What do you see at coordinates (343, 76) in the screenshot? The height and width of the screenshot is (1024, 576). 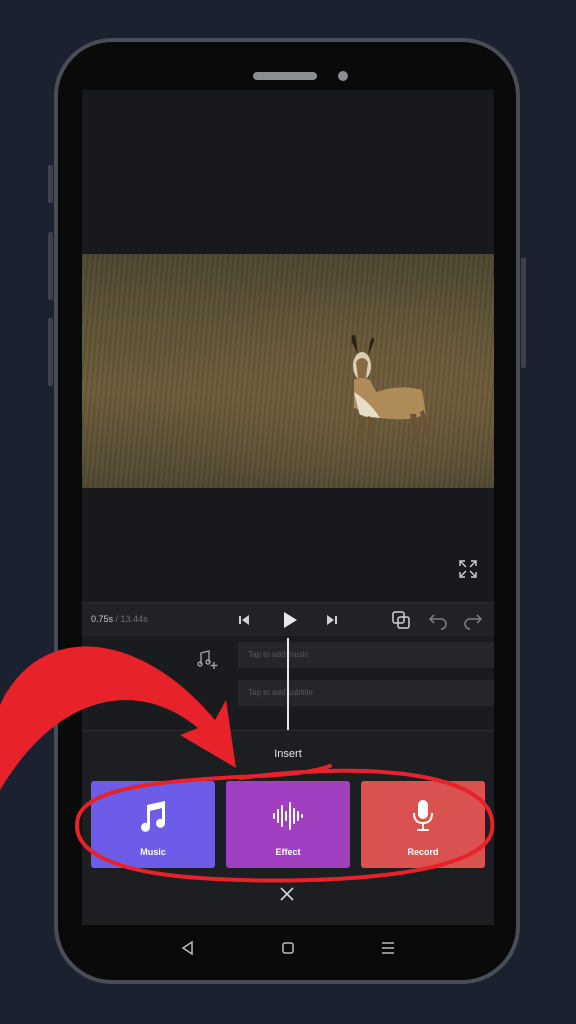 I see `phone-camera` at bounding box center [343, 76].